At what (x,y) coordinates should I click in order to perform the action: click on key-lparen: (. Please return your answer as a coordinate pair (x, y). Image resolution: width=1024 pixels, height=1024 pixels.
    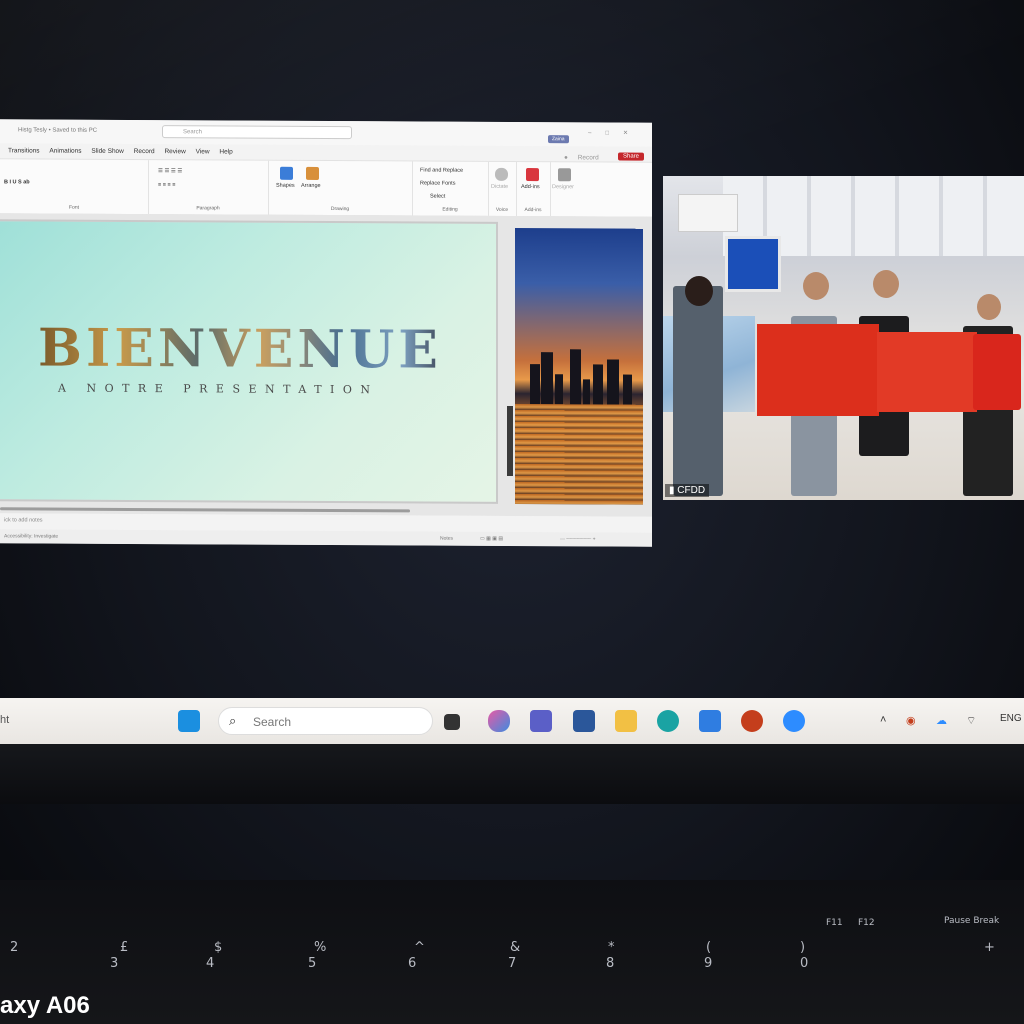
    Looking at the image, I should click on (709, 947).